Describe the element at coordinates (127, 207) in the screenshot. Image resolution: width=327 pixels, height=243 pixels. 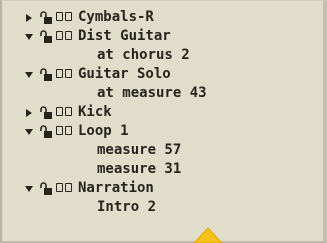
I see `region-label: Intro 2` at that location.